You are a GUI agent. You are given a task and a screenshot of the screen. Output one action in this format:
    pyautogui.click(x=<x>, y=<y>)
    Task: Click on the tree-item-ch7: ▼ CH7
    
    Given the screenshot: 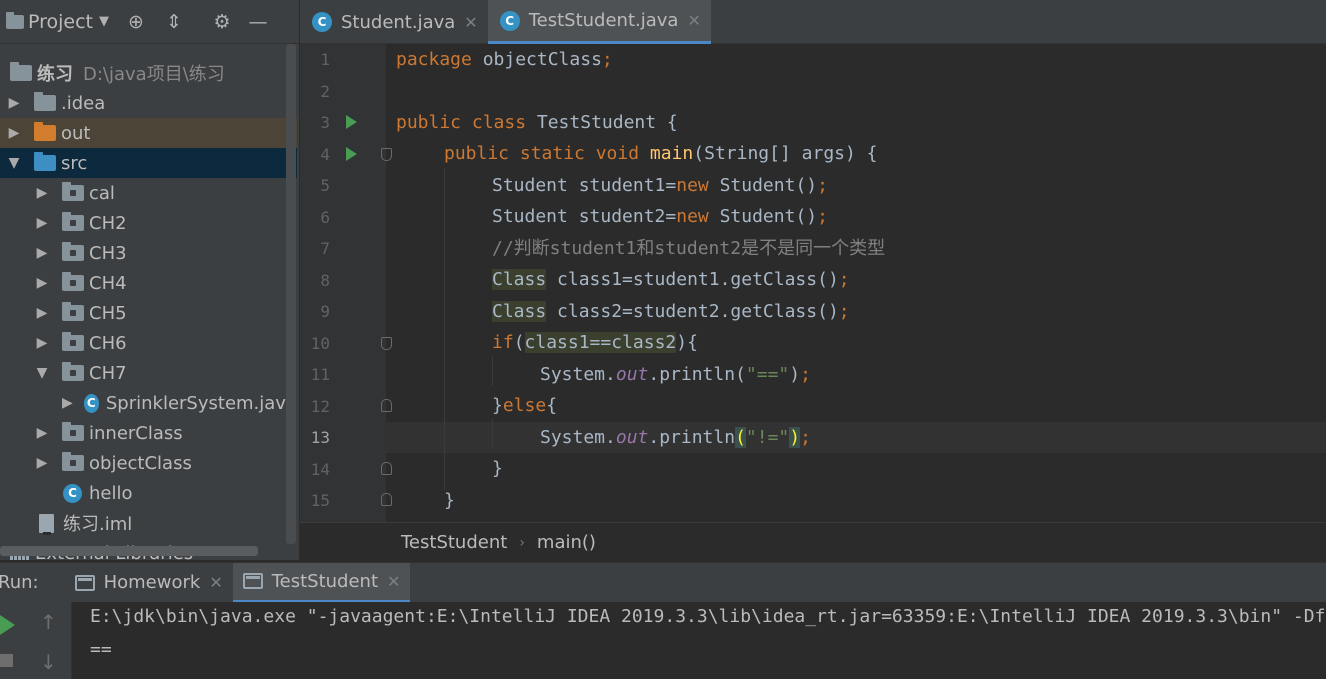 What is the action you would take?
    pyautogui.click(x=148, y=373)
    